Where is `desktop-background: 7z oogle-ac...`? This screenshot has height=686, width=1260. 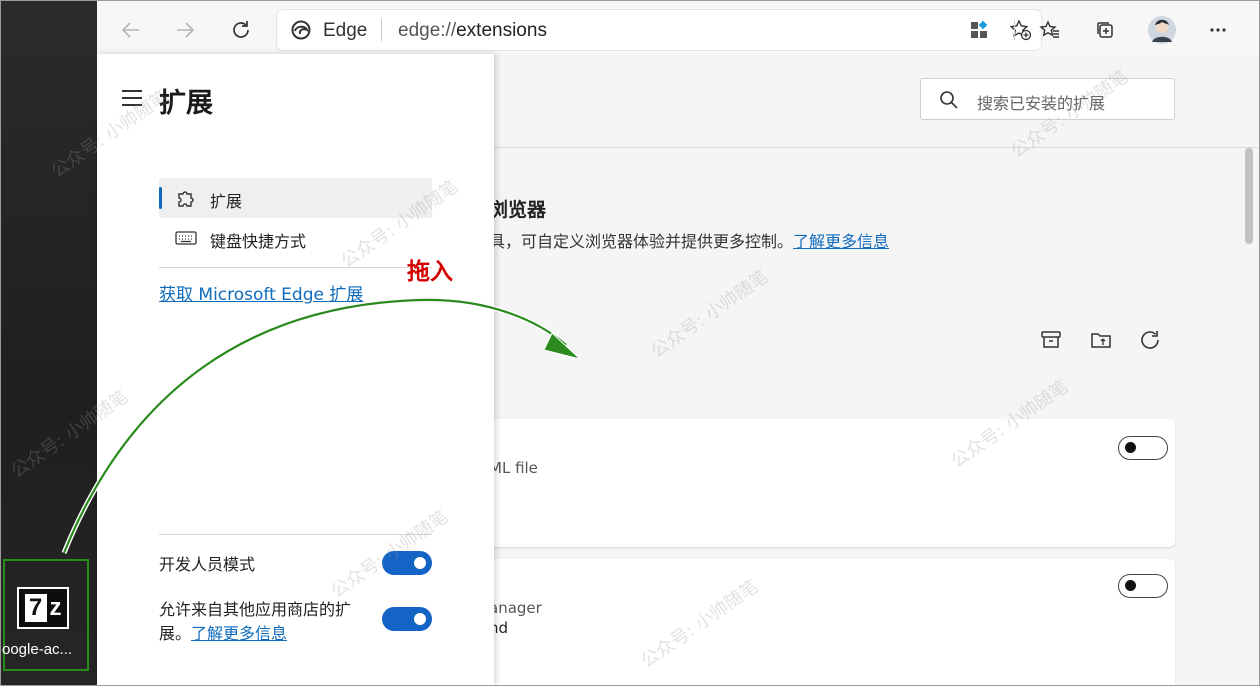
desktop-background: 7z oogle-ac... is located at coordinates (48, 343).